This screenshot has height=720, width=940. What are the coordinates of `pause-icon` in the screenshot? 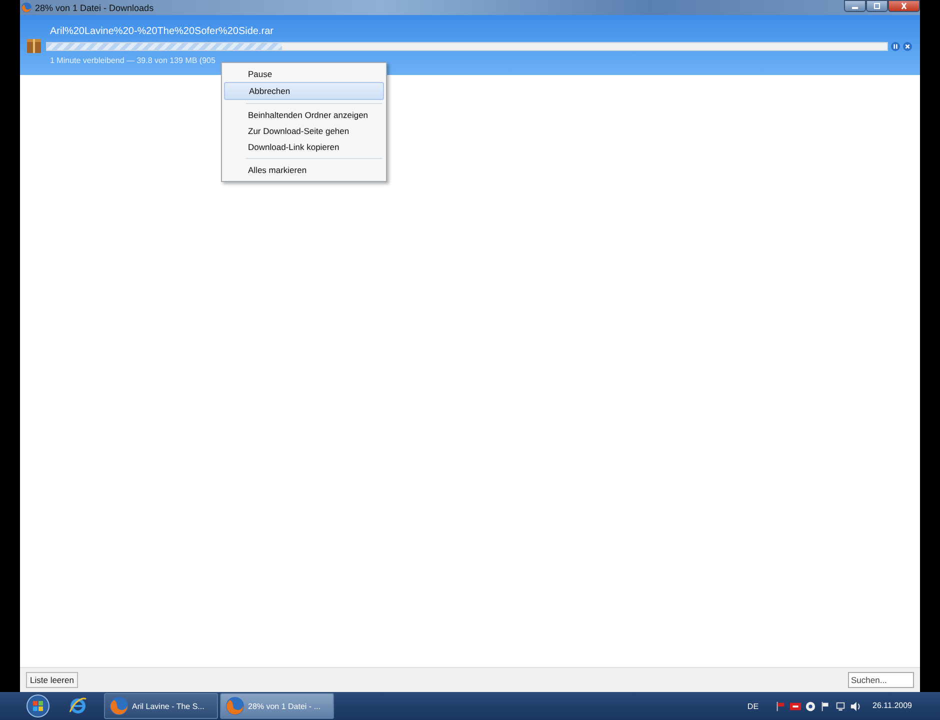 It's located at (895, 46).